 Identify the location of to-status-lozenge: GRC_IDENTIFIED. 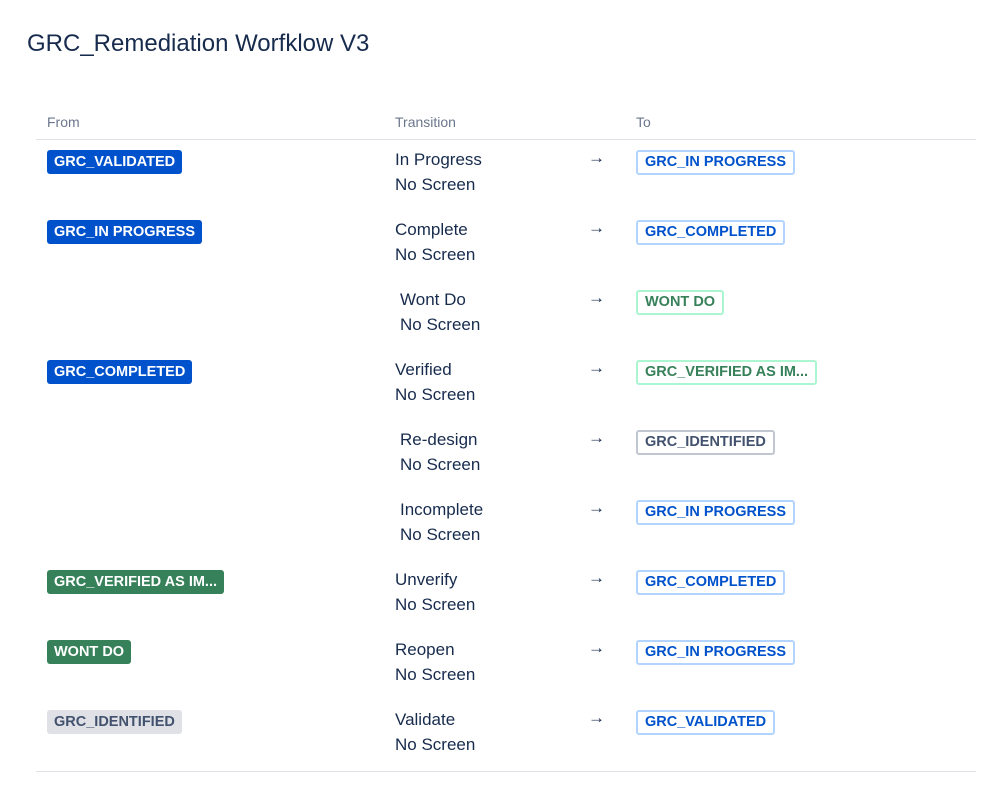
(705, 442).